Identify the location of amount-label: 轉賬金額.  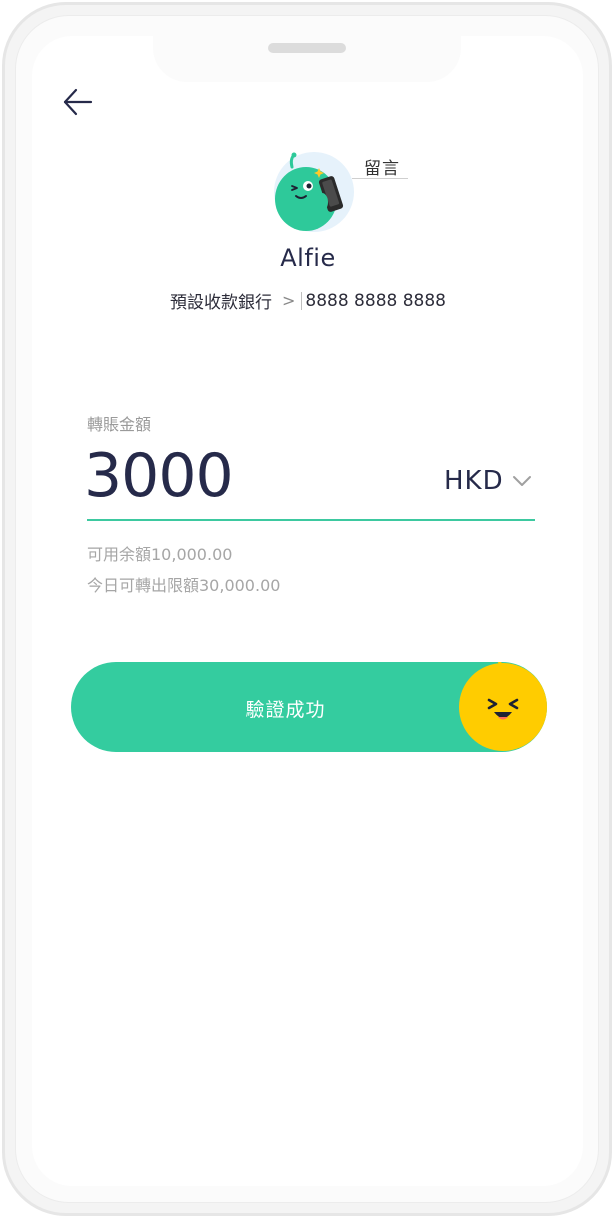
(119, 424).